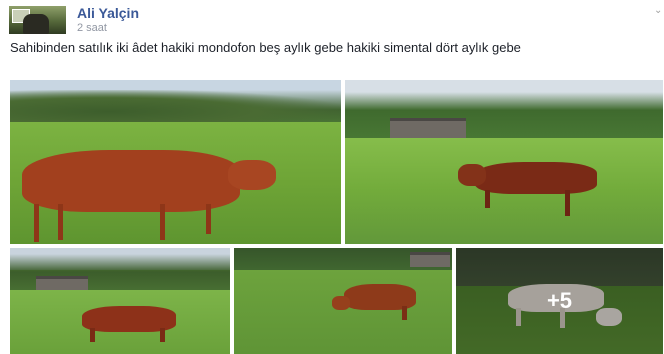 Image resolution: width=664 pixels, height=354 pixels. What do you see at coordinates (108, 13) in the screenshot?
I see `author-name: Ali Yalçin` at bounding box center [108, 13].